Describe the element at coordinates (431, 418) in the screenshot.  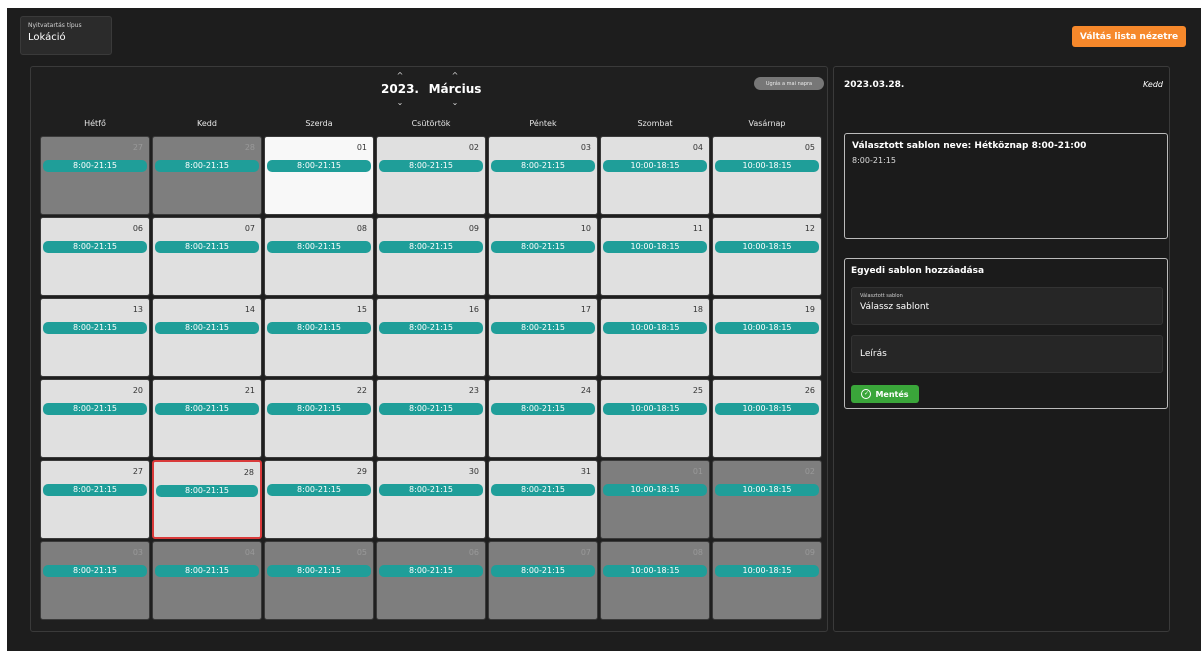
I see `day-cell: 23 8:00-21:15` at that location.